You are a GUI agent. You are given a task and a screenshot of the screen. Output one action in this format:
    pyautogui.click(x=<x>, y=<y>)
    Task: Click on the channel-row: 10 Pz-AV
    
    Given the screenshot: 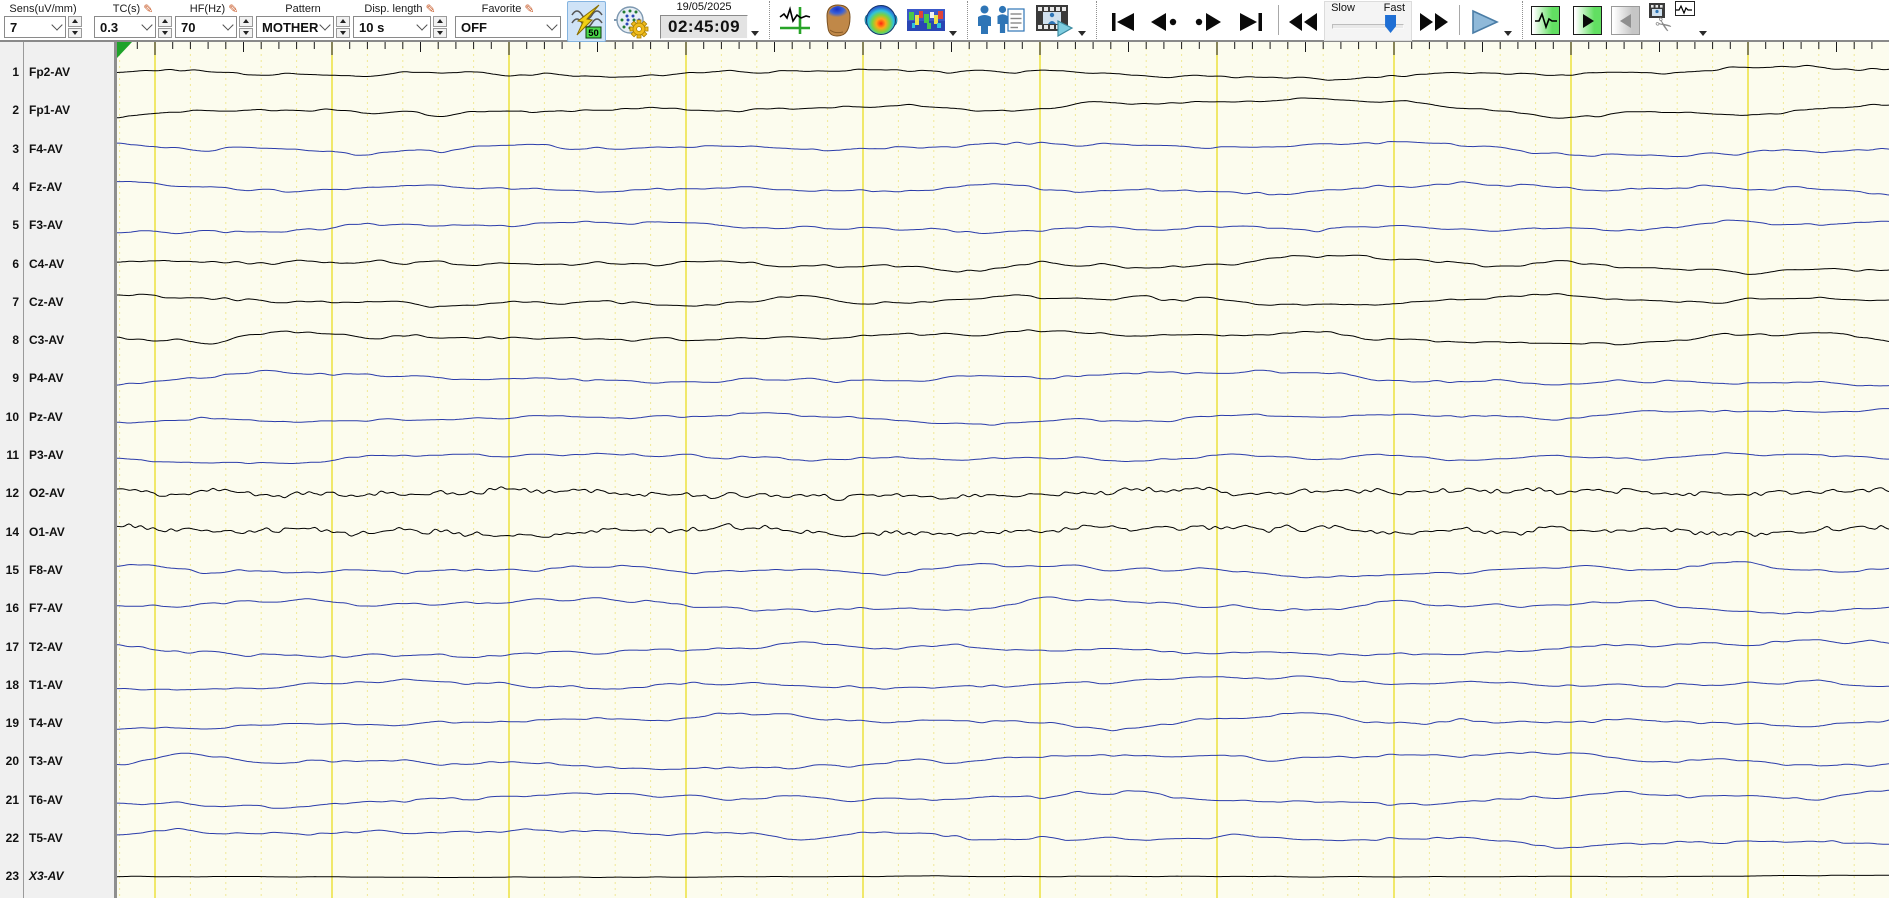 What is the action you would take?
    pyautogui.click(x=31, y=417)
    